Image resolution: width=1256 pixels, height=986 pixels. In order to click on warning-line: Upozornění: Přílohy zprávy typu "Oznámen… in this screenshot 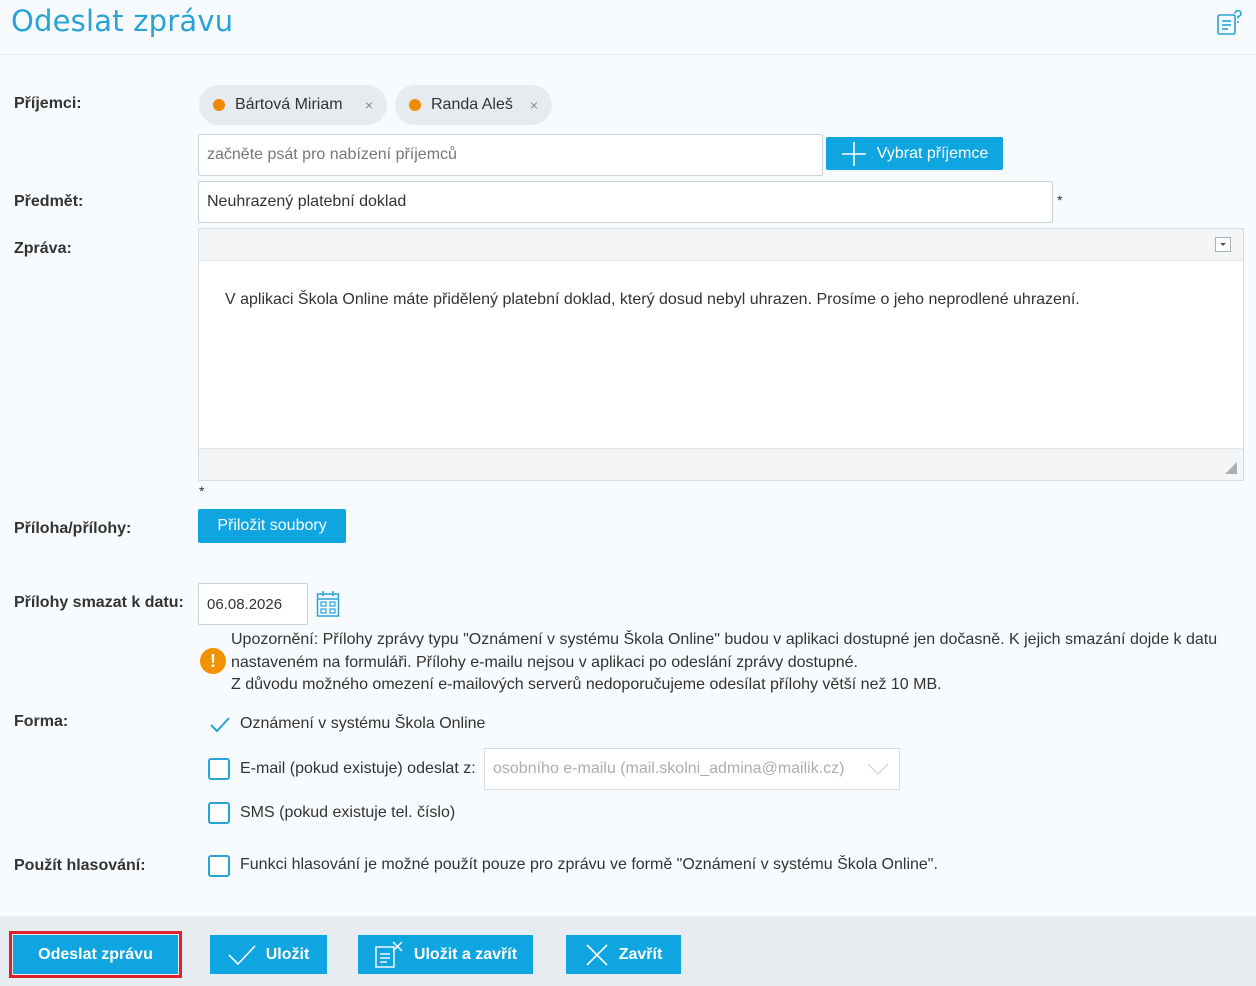, I will do `click(724, 651)`.